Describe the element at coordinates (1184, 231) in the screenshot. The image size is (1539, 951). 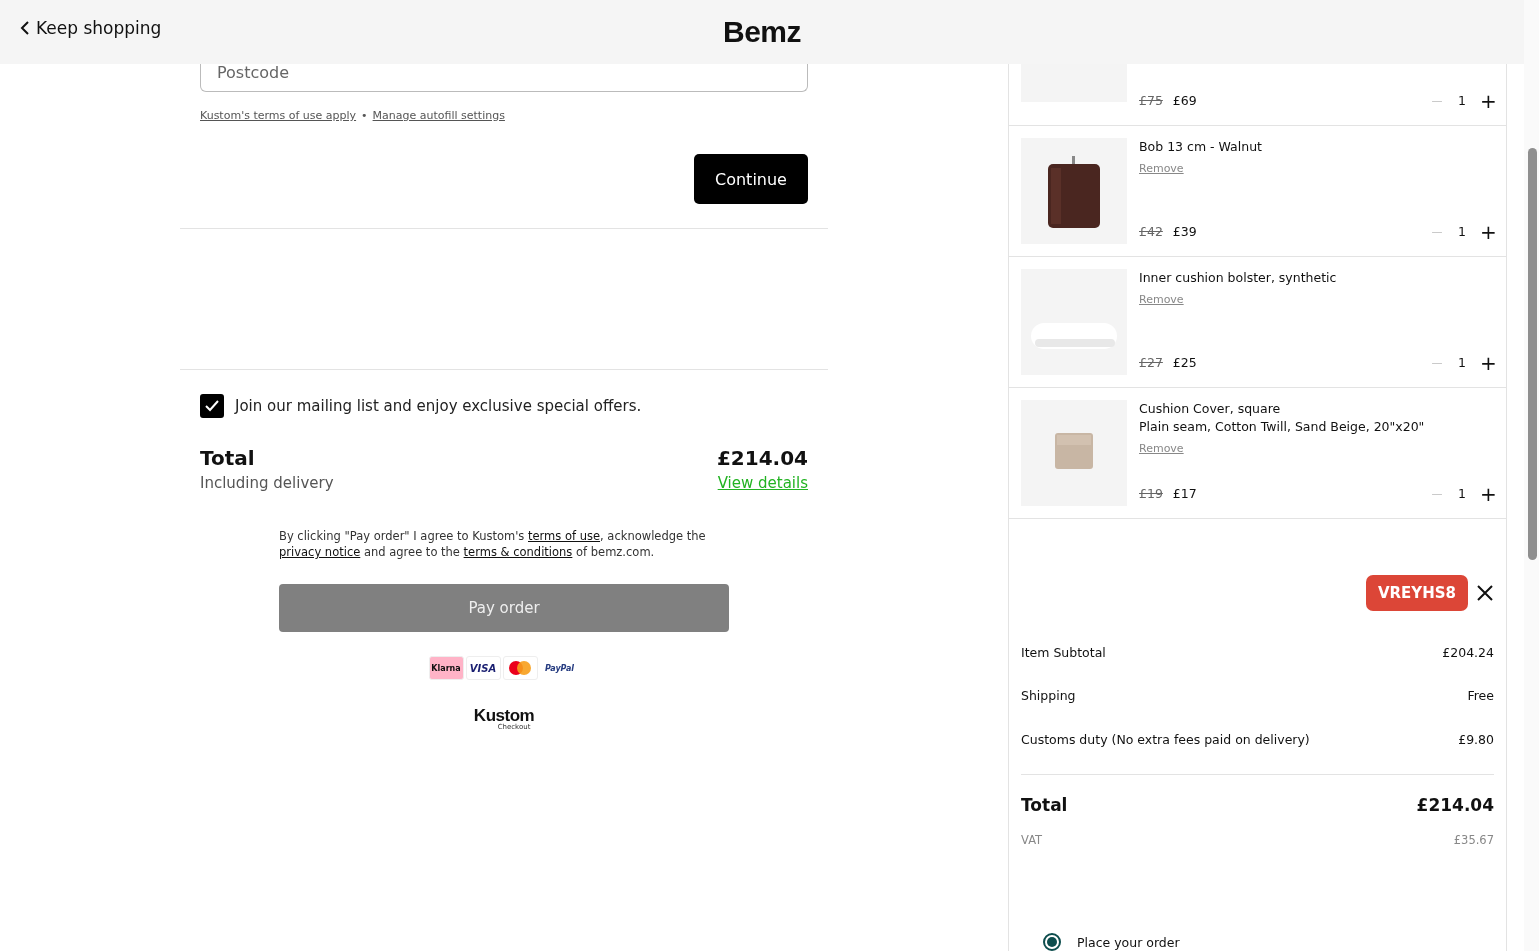
I see `sale-price: £39` at that location.